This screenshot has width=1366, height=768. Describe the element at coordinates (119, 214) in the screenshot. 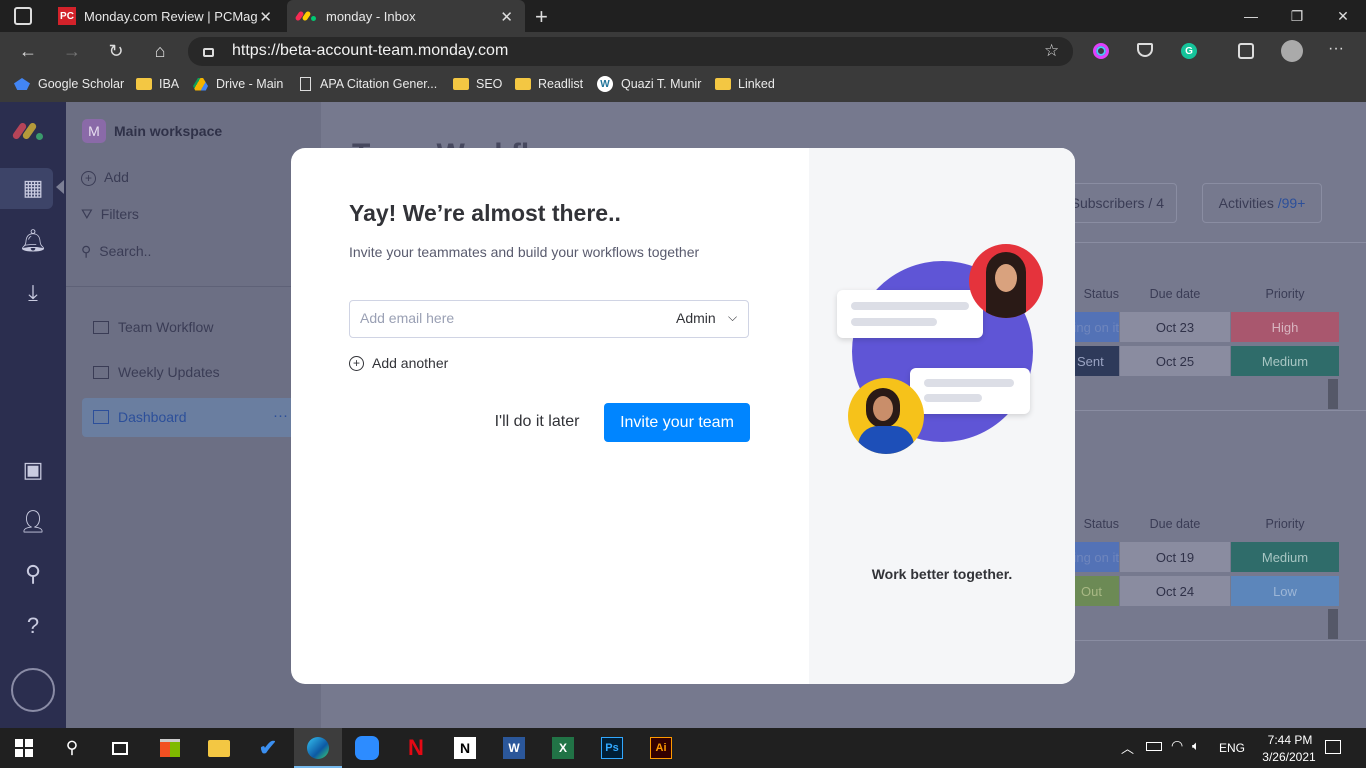

I see `filters-label: Filters` at that location.